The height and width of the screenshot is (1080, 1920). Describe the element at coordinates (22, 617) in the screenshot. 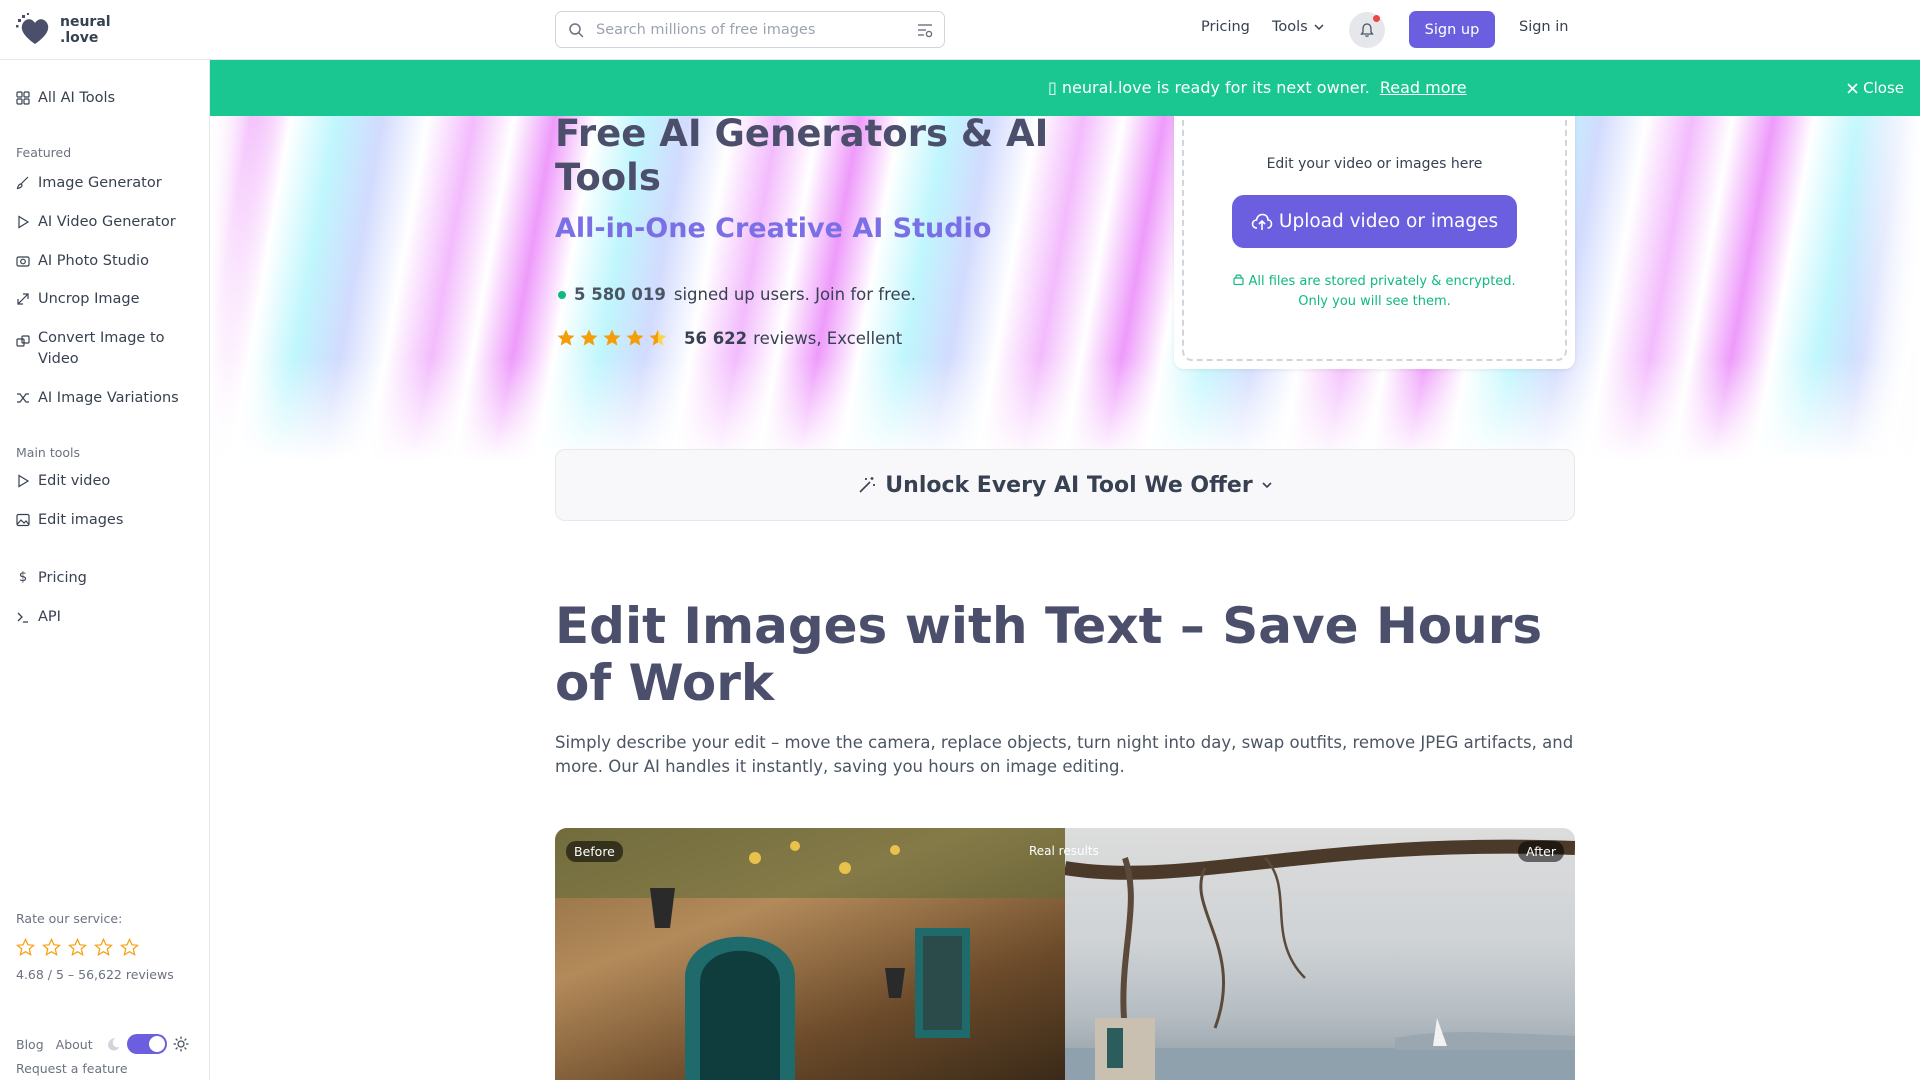

I see `terminal-icon` at that location.